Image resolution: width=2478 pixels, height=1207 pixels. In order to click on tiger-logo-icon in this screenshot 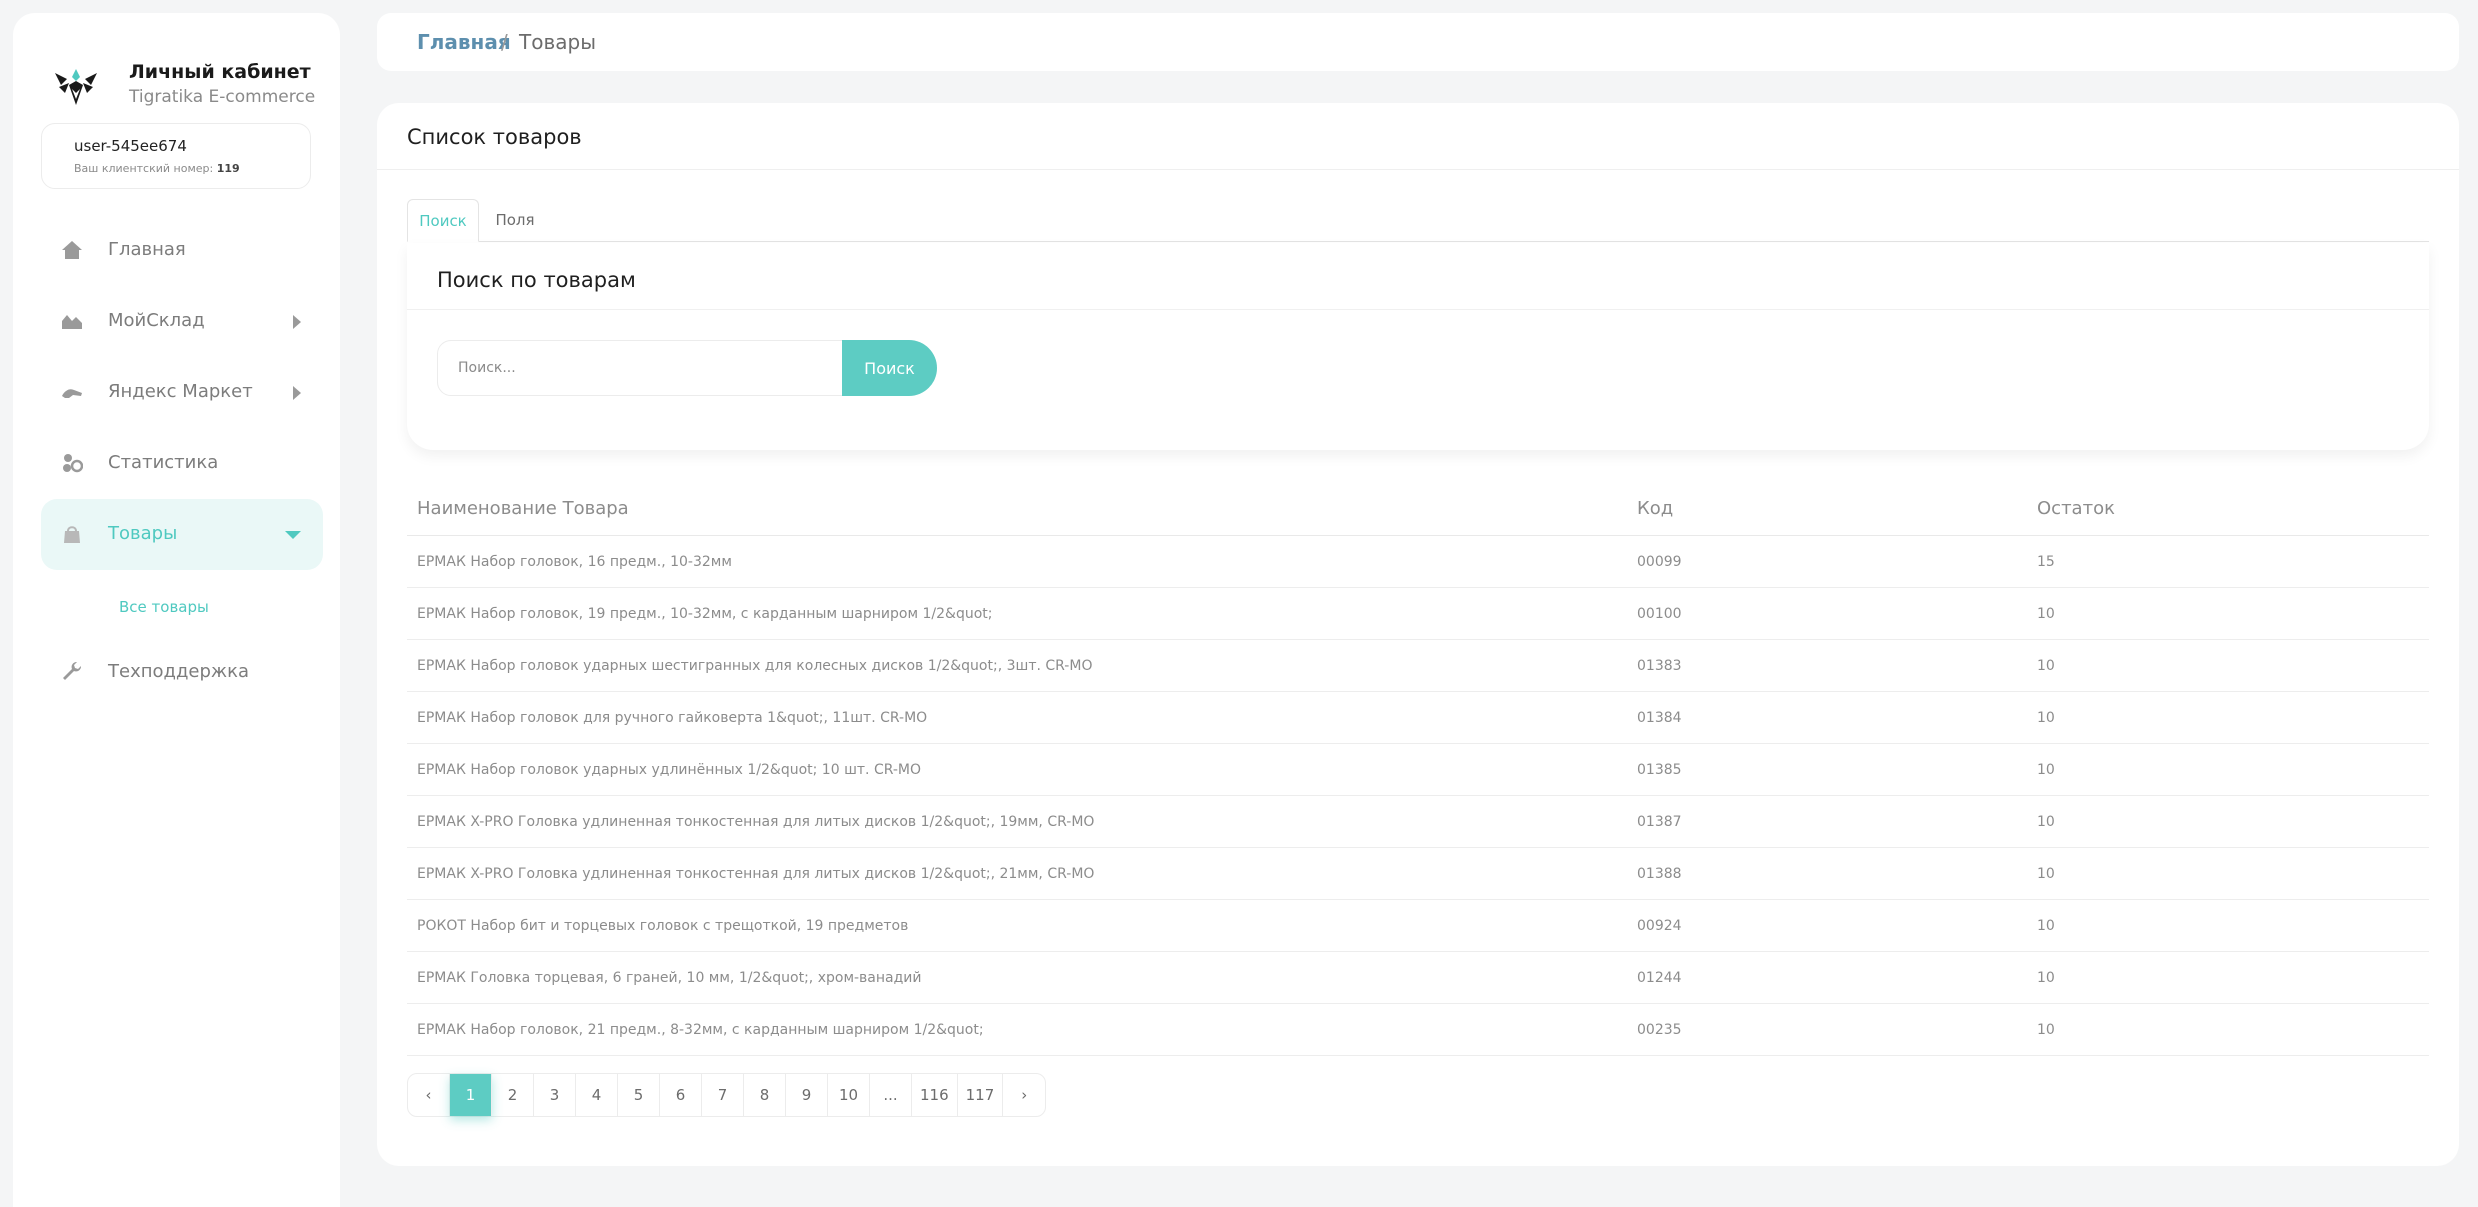, I will do `click(76, 87)`.